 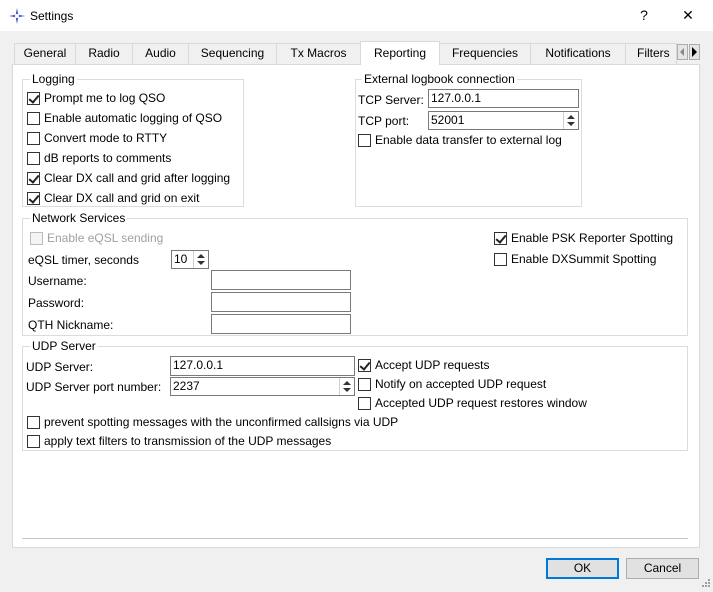 What do you see at coordinates (651, 53) in the screenshot?
I see `tab-filters: Filters` at bounding box center [651, 53].